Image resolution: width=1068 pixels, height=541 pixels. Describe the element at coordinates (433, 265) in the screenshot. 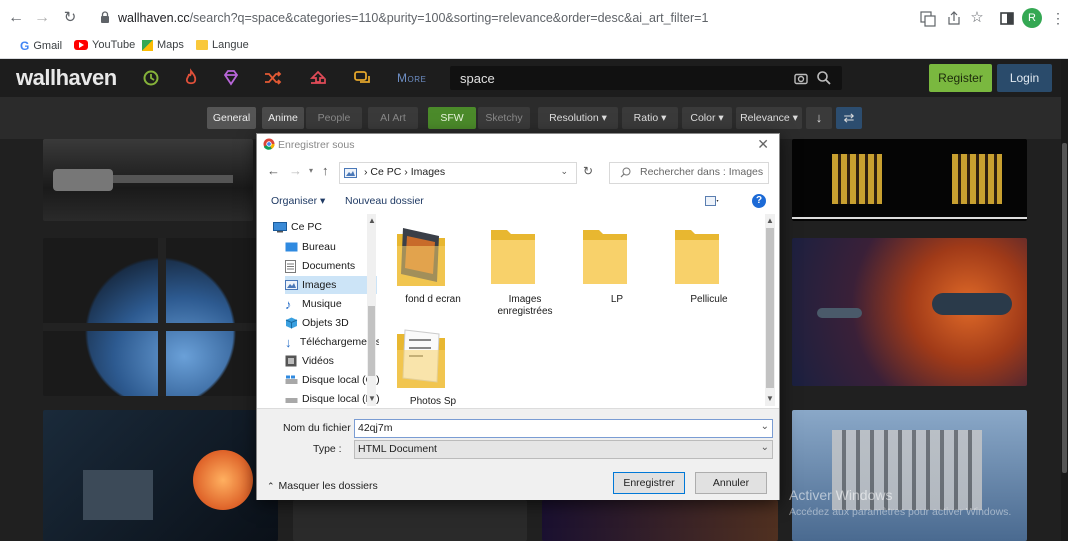

I see `folder-item: fond d ecran` at that location.